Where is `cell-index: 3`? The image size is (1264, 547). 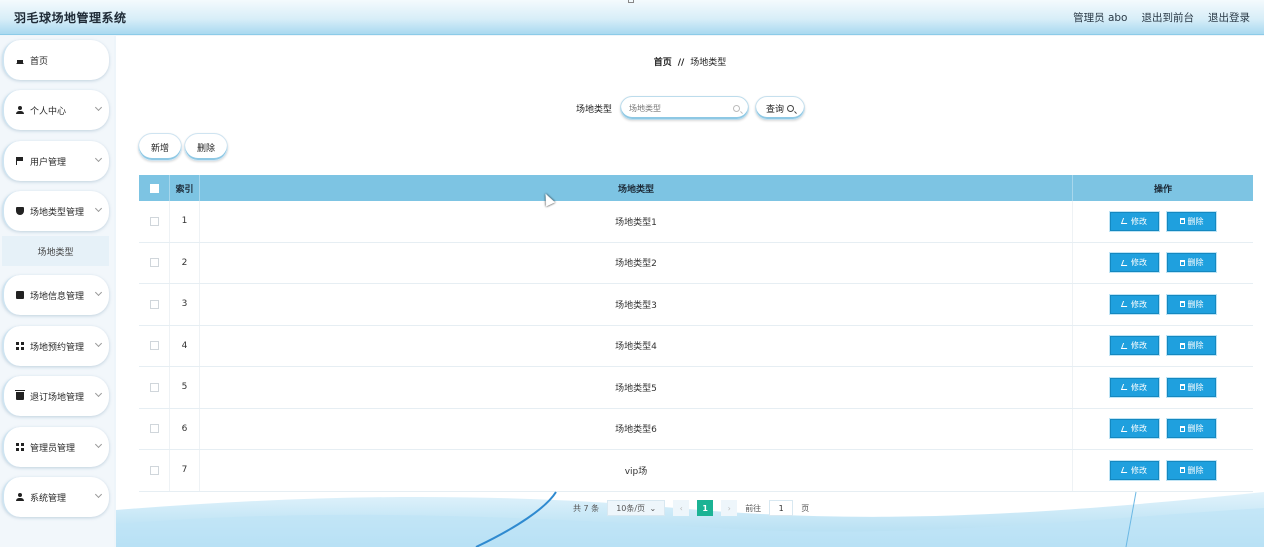 cell-index: 3 is located at coordinates (184, 304).